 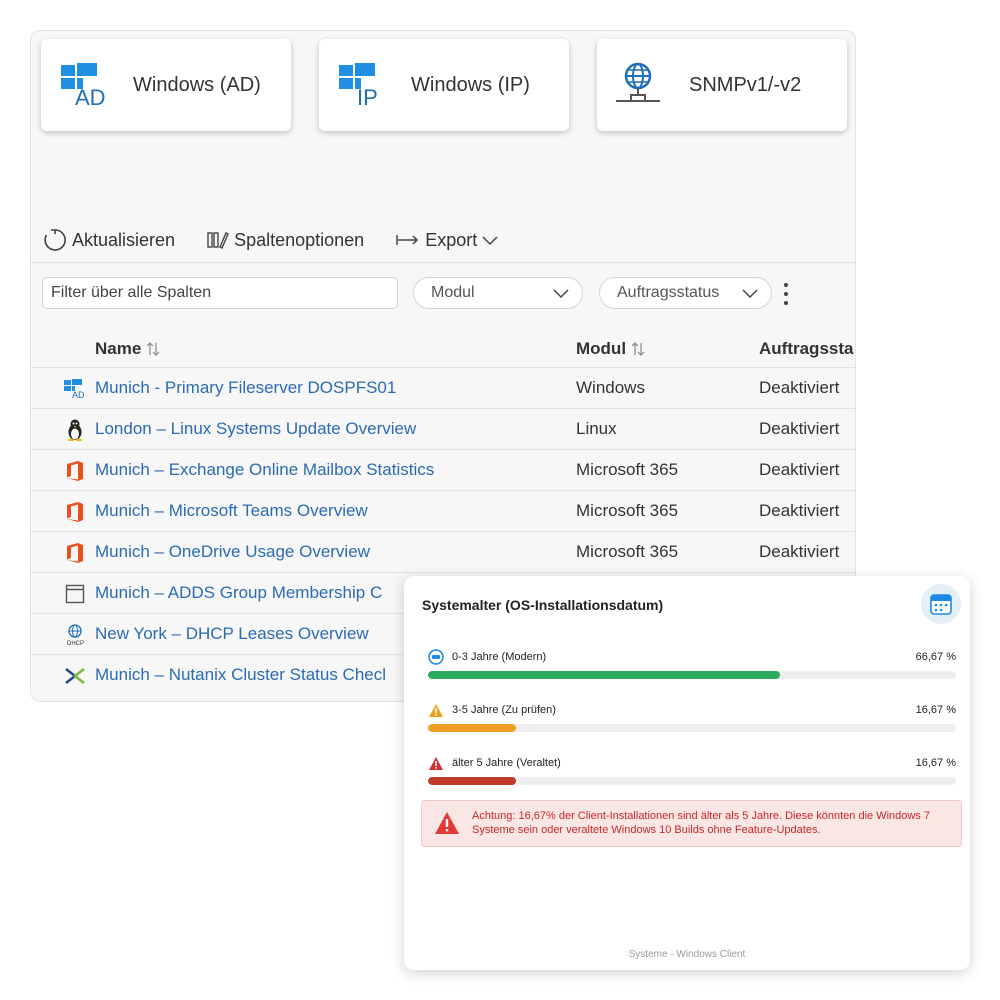 I want to click on row-name-link: Munich - Primary Fileserver DOSPFS01, so click(x=245, y=388).